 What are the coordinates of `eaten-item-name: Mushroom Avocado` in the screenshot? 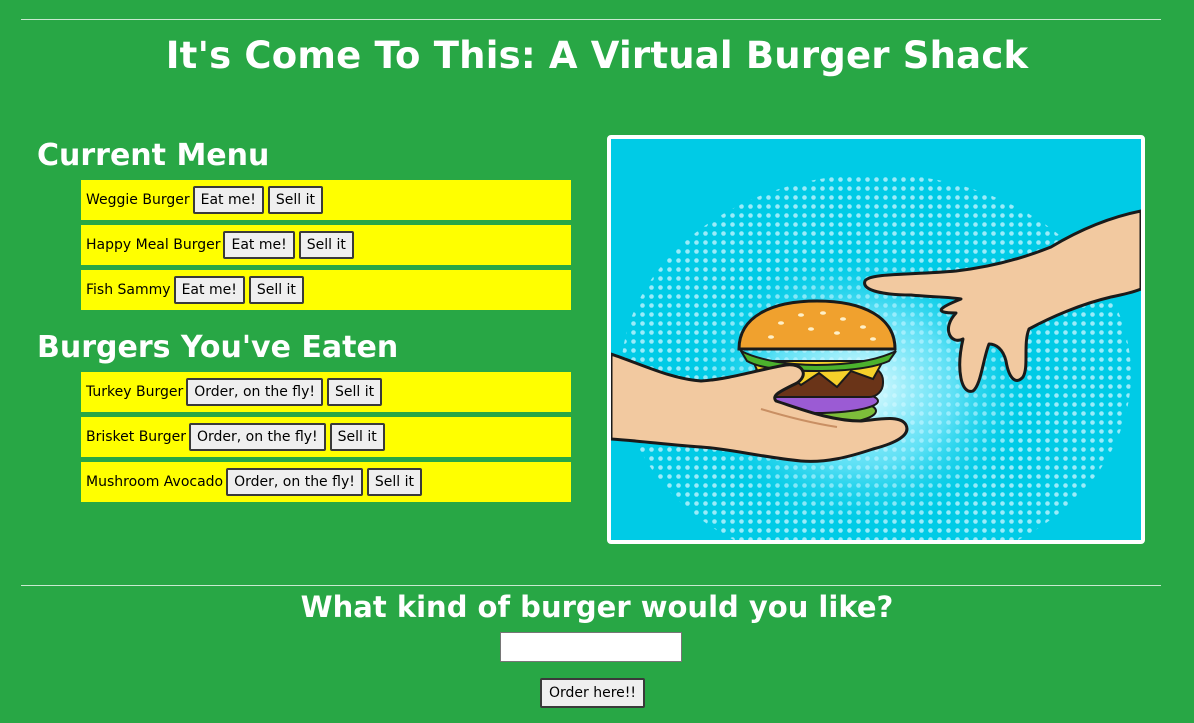 It's located at (155, 482).